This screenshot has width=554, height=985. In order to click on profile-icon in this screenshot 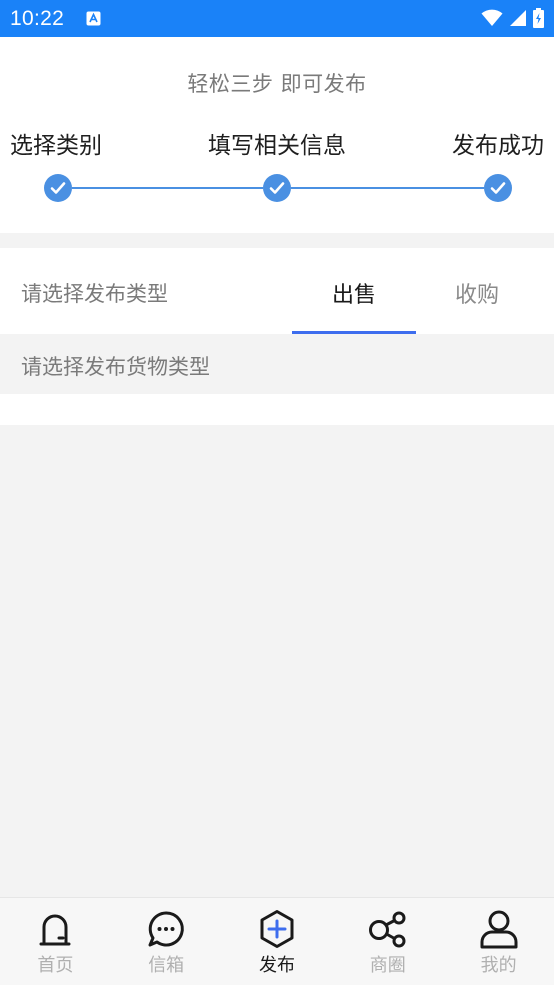, I will do `click(499, 929)`.